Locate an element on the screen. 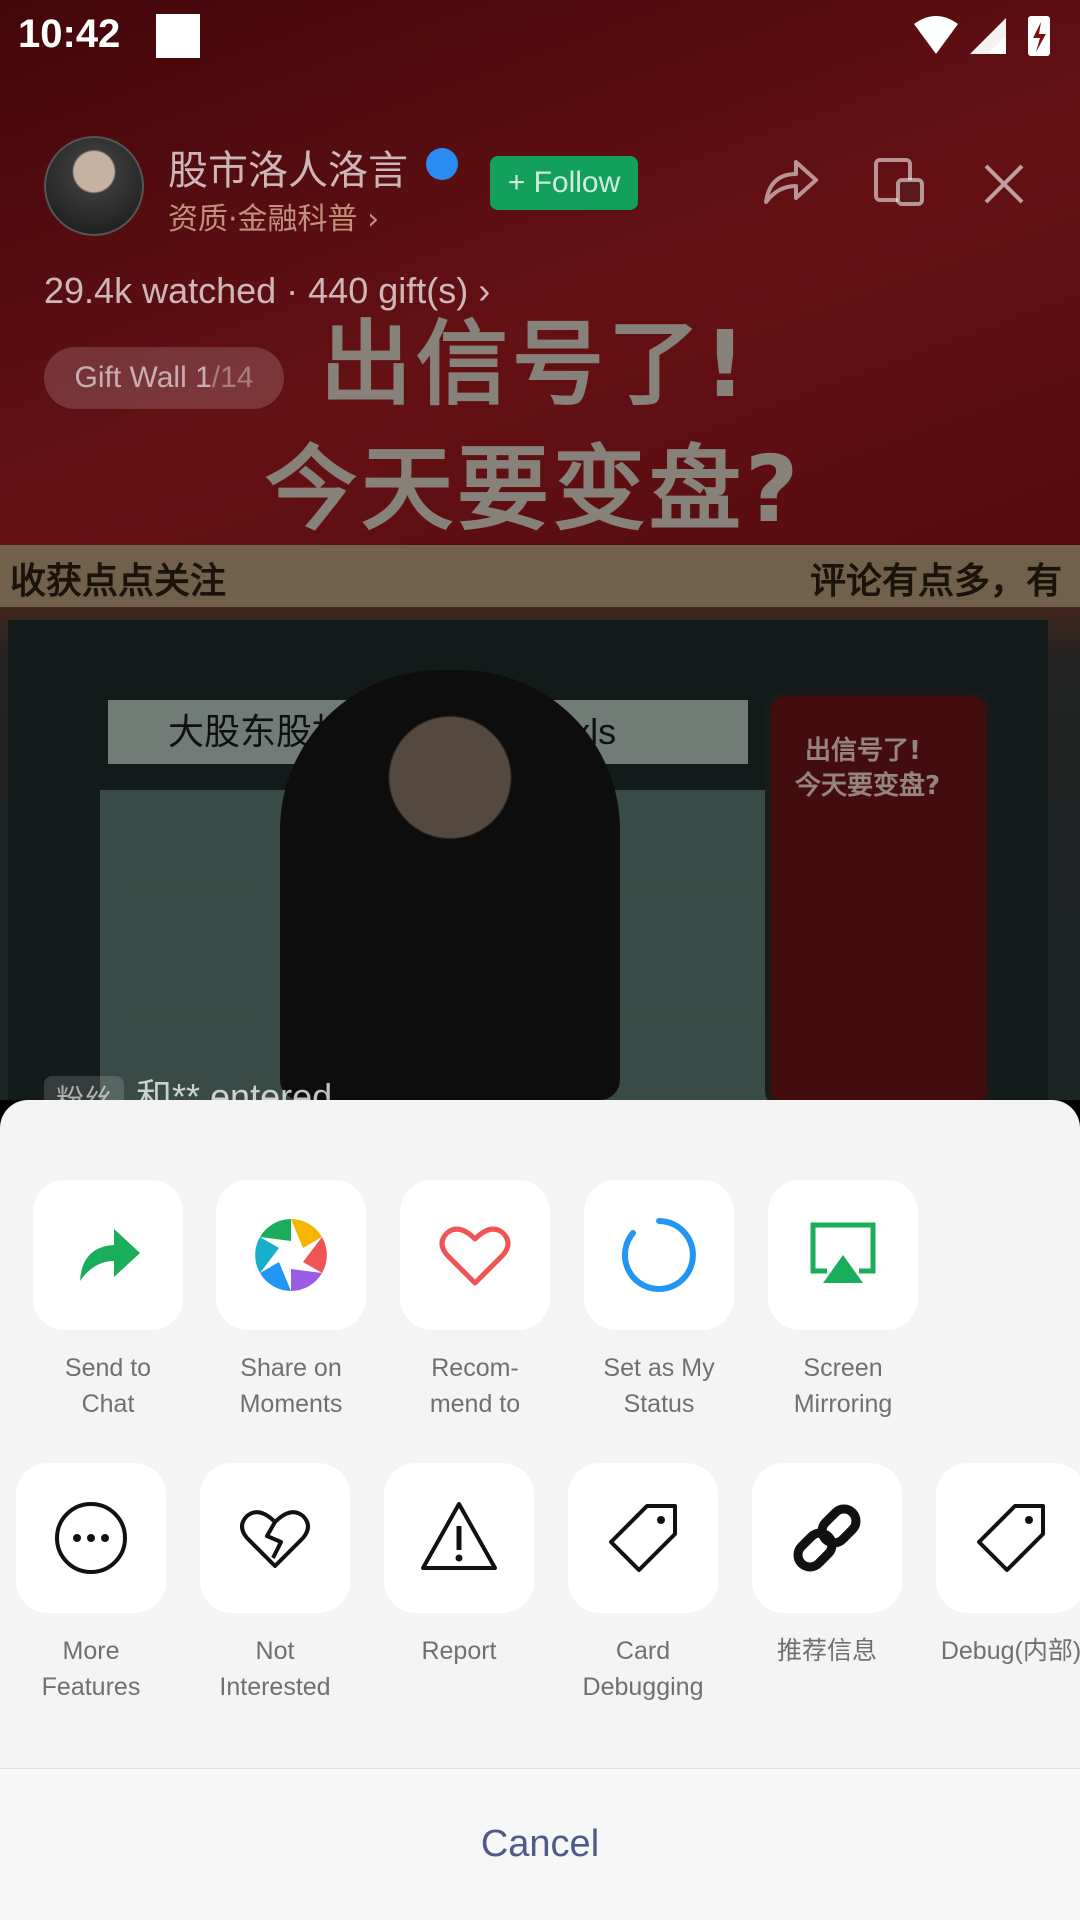 This screenshot has height=1920, width=1080. streamer-avatar is located at coordinates (94, 186).